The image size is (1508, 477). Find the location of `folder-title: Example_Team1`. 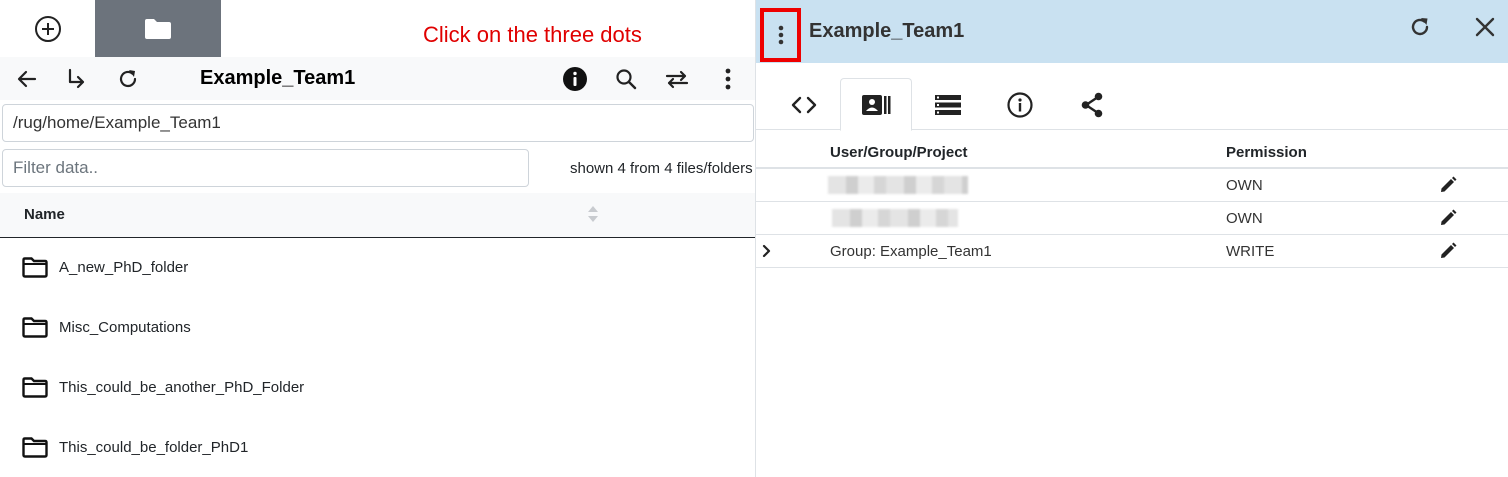

folder-title: Example_Team1 is located at coordinates (278, 78).